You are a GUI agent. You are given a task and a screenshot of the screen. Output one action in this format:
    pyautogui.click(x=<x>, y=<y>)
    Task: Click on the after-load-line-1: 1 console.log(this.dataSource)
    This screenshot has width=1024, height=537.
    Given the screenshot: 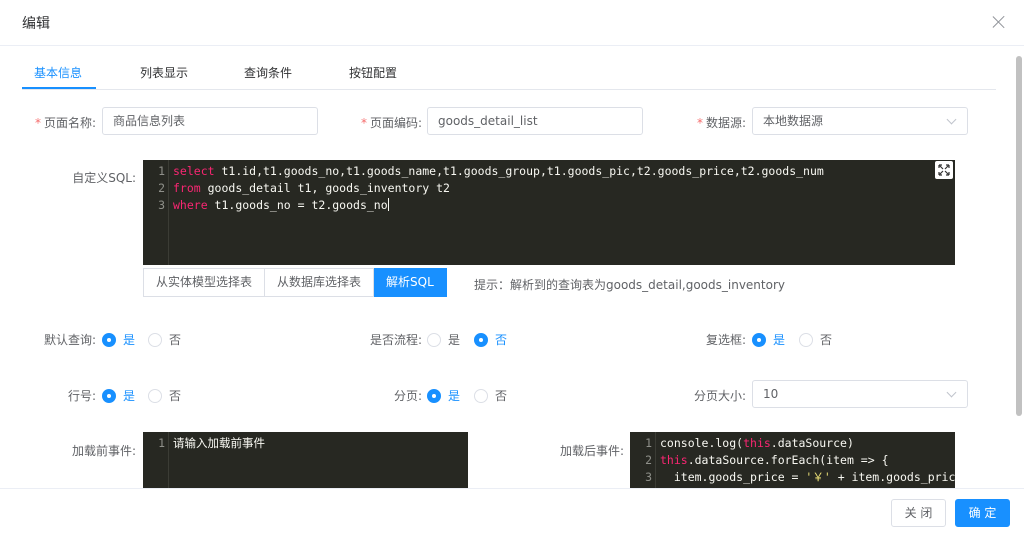 What is the action you would take?
    pyautogui.click(x=749, y=443)
    